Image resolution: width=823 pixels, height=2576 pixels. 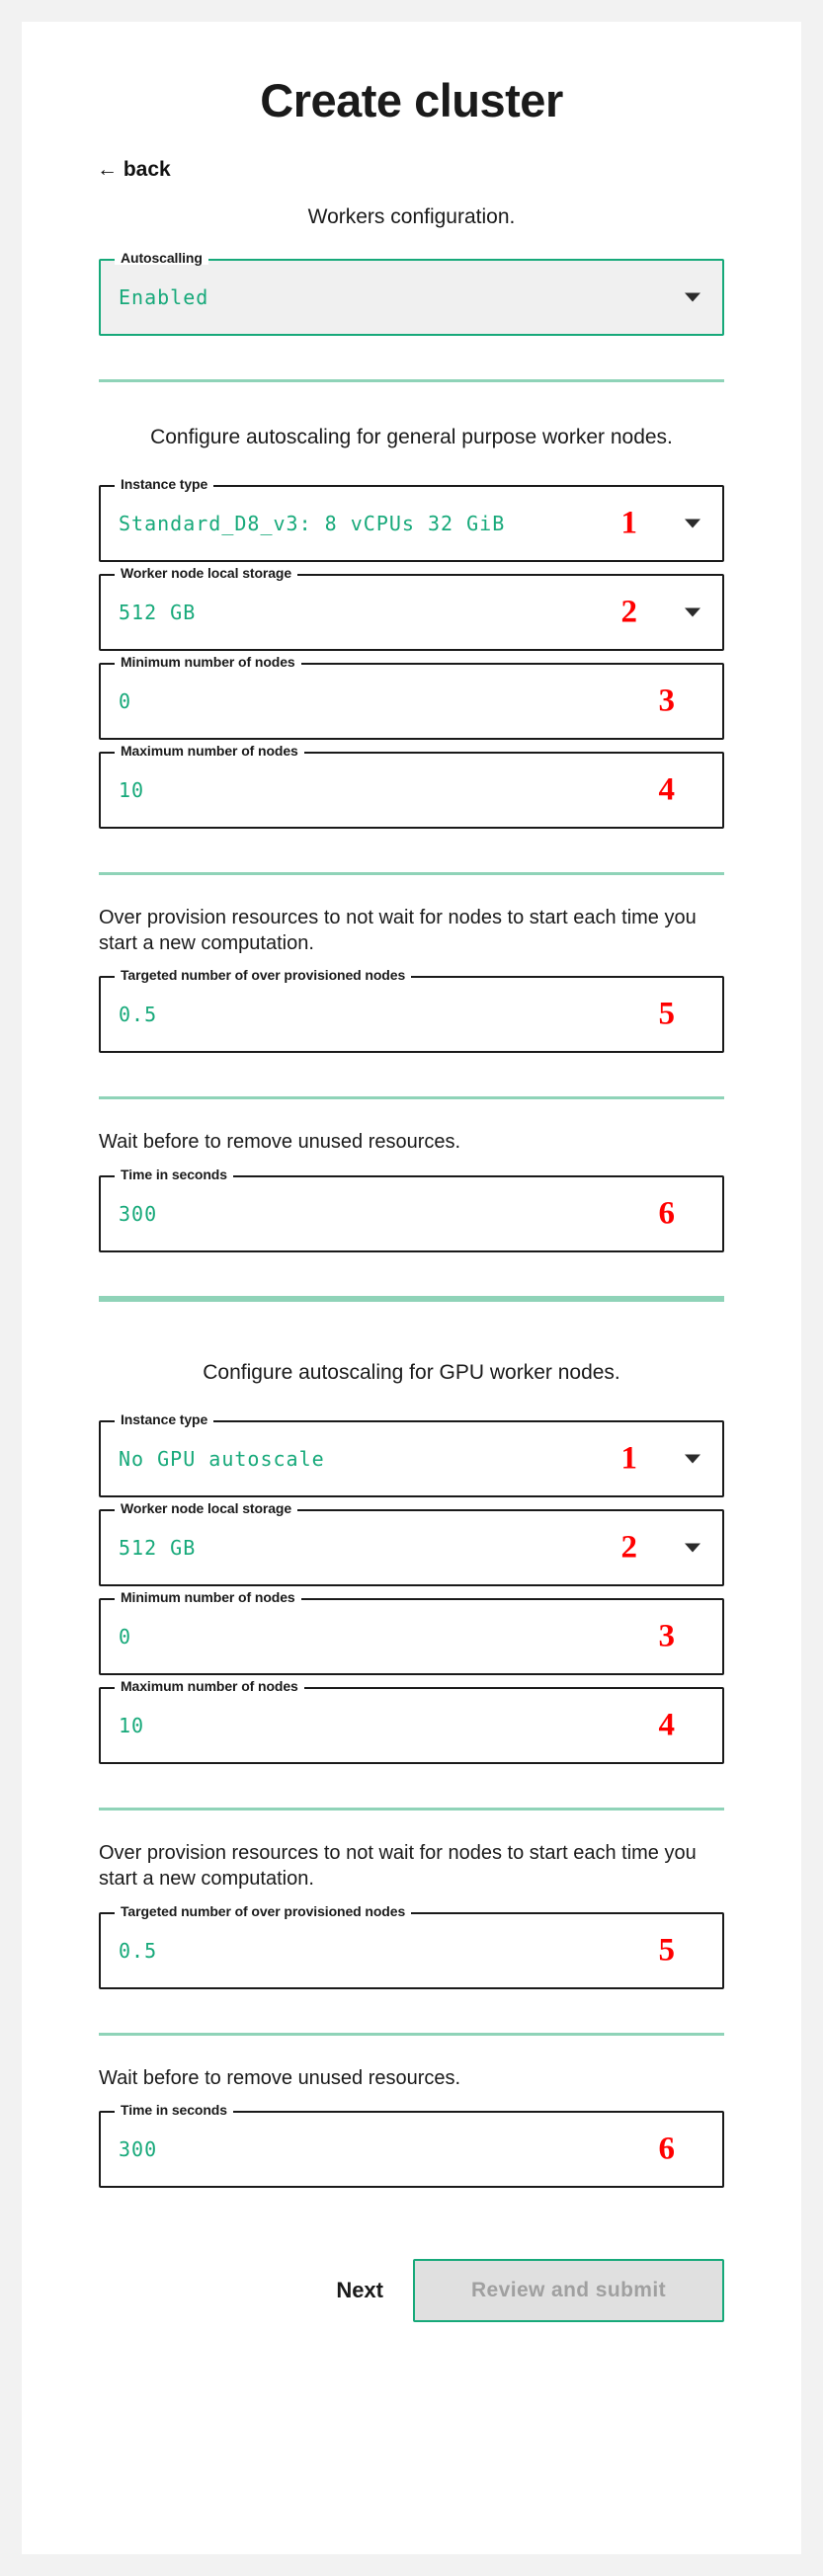 I want to click on general-min-nodes-input: Minimum number of nodes 0 3, so click(x=411, y=697).